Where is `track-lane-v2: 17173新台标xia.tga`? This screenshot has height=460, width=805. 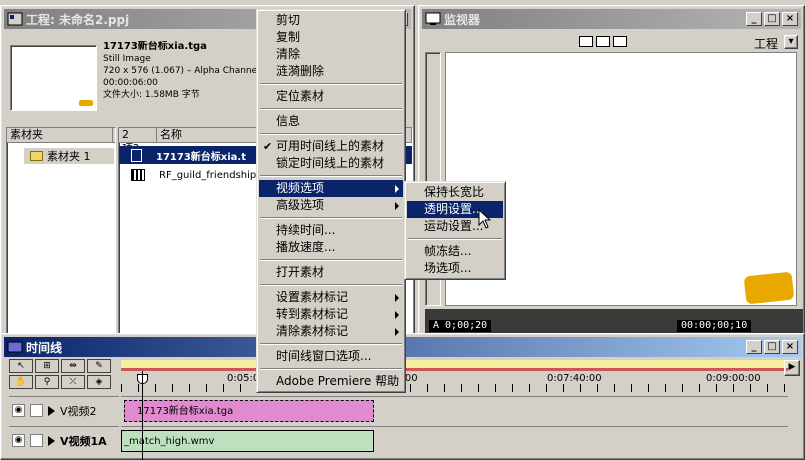
track-lane-v2: 17173新台标xia.tga is located at coordinates (454, 410).